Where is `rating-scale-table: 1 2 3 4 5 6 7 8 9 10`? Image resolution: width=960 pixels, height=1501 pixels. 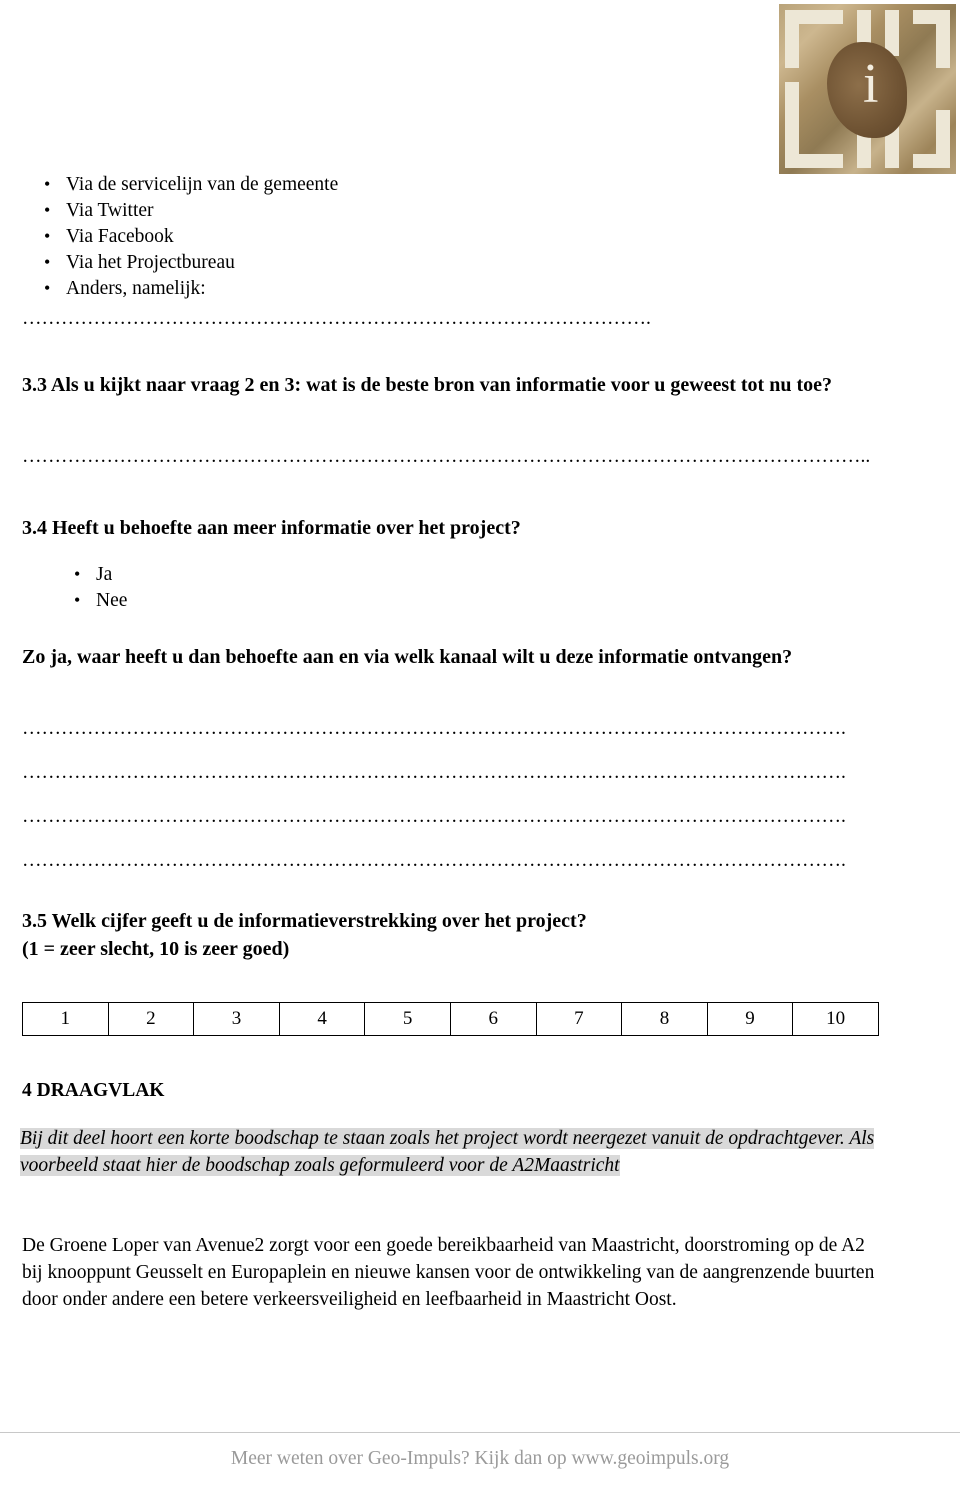 rating-scale-table: 1 2 3 4 5 6 7 8 9 10 is located at coordinates (450, 1019).